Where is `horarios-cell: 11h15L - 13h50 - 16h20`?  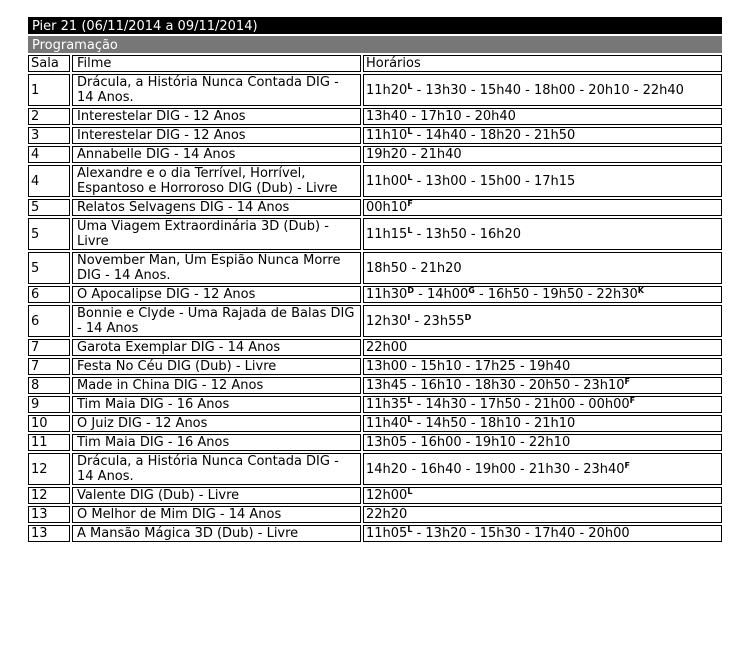
horarios-cell: 11h15L - 13h50 - 16h20 is located at coordinates (542, 234).